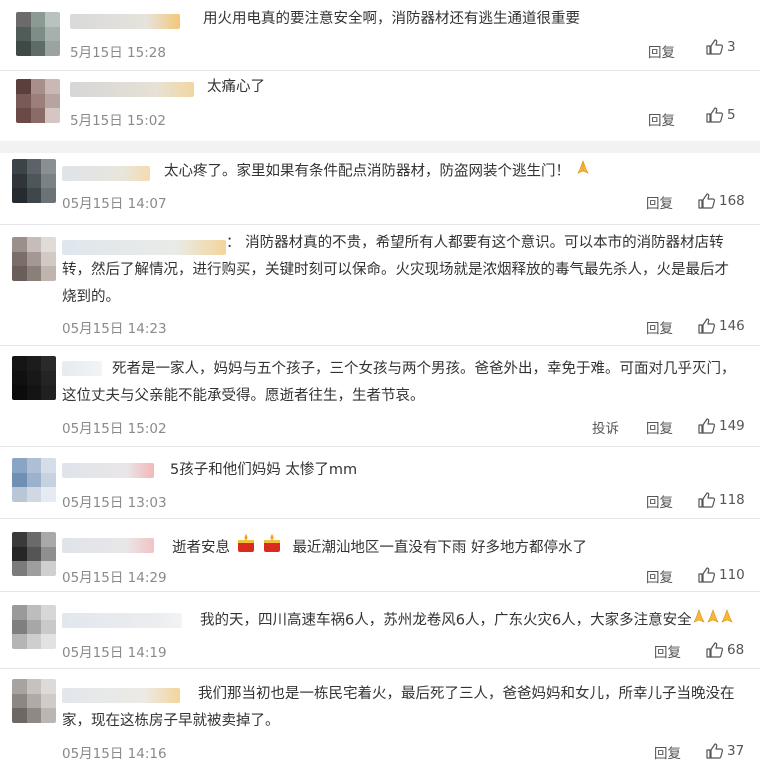 Image resolution: width=760 pixels, height=771 pixels. I want to click on comment-text: 太痛心了, so click(236, 87).